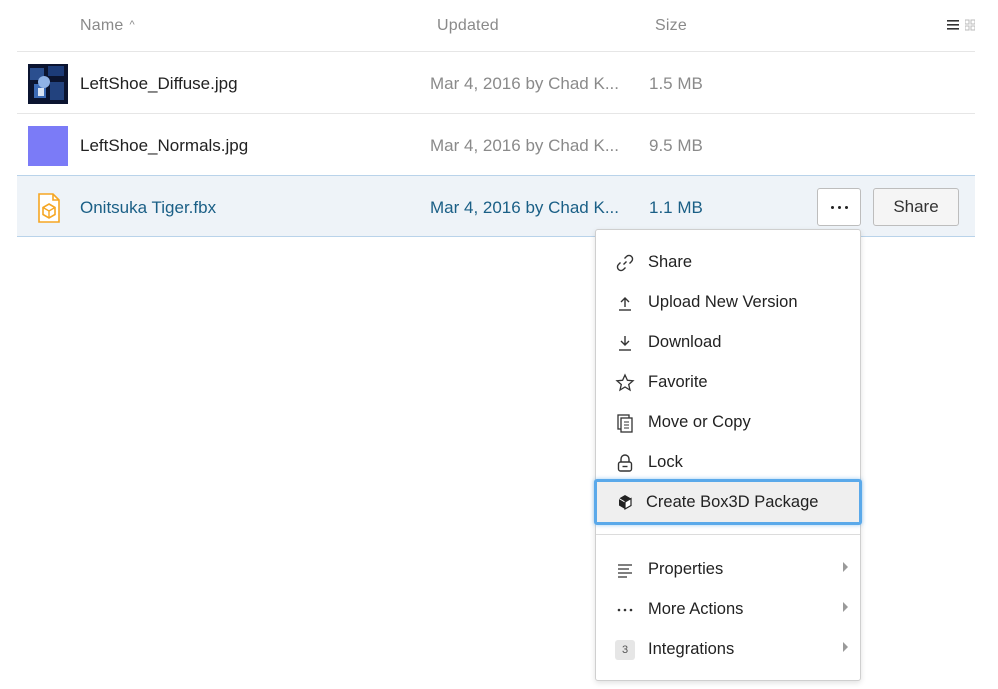  I want to click on menu-item-create-box3d-package: Create Box3D Package, so click(728, 502).